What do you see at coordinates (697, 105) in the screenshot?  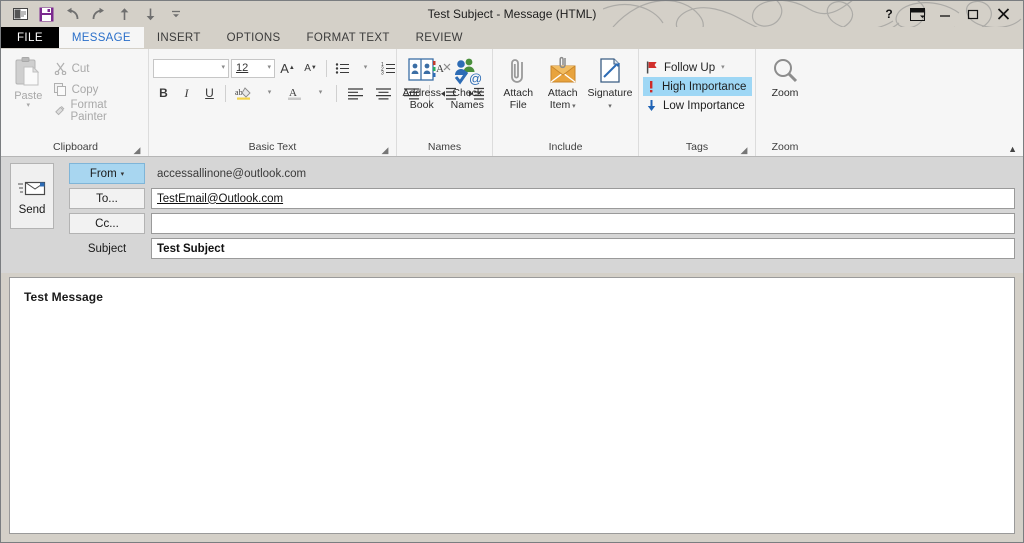 I see `low-importance-button: Low Importance` at bounding box center [697, 105].